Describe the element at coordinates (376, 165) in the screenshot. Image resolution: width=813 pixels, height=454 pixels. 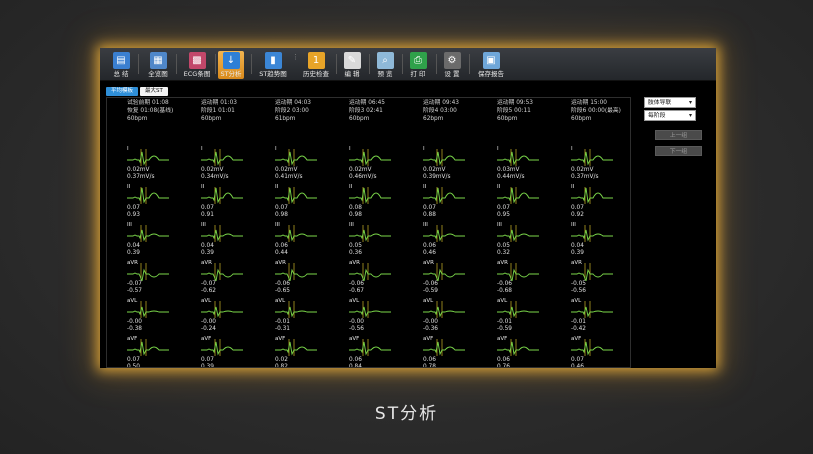
I see `lead-i: I 0.02mV 0.46mV/s` at that location.